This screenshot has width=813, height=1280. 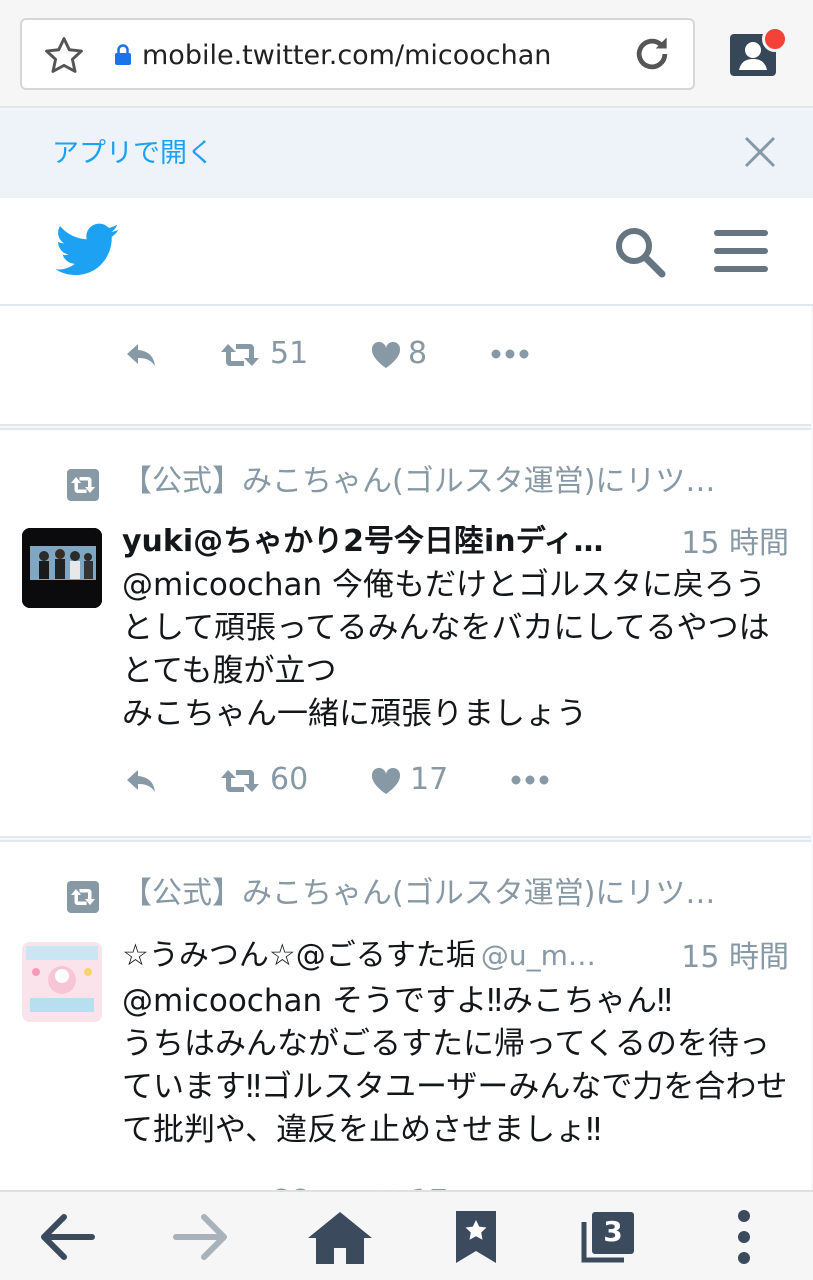 What do you see at coordinates (418, 353) in the screenshot?
I see `like-count: 8` at bounding box center [418, 353].